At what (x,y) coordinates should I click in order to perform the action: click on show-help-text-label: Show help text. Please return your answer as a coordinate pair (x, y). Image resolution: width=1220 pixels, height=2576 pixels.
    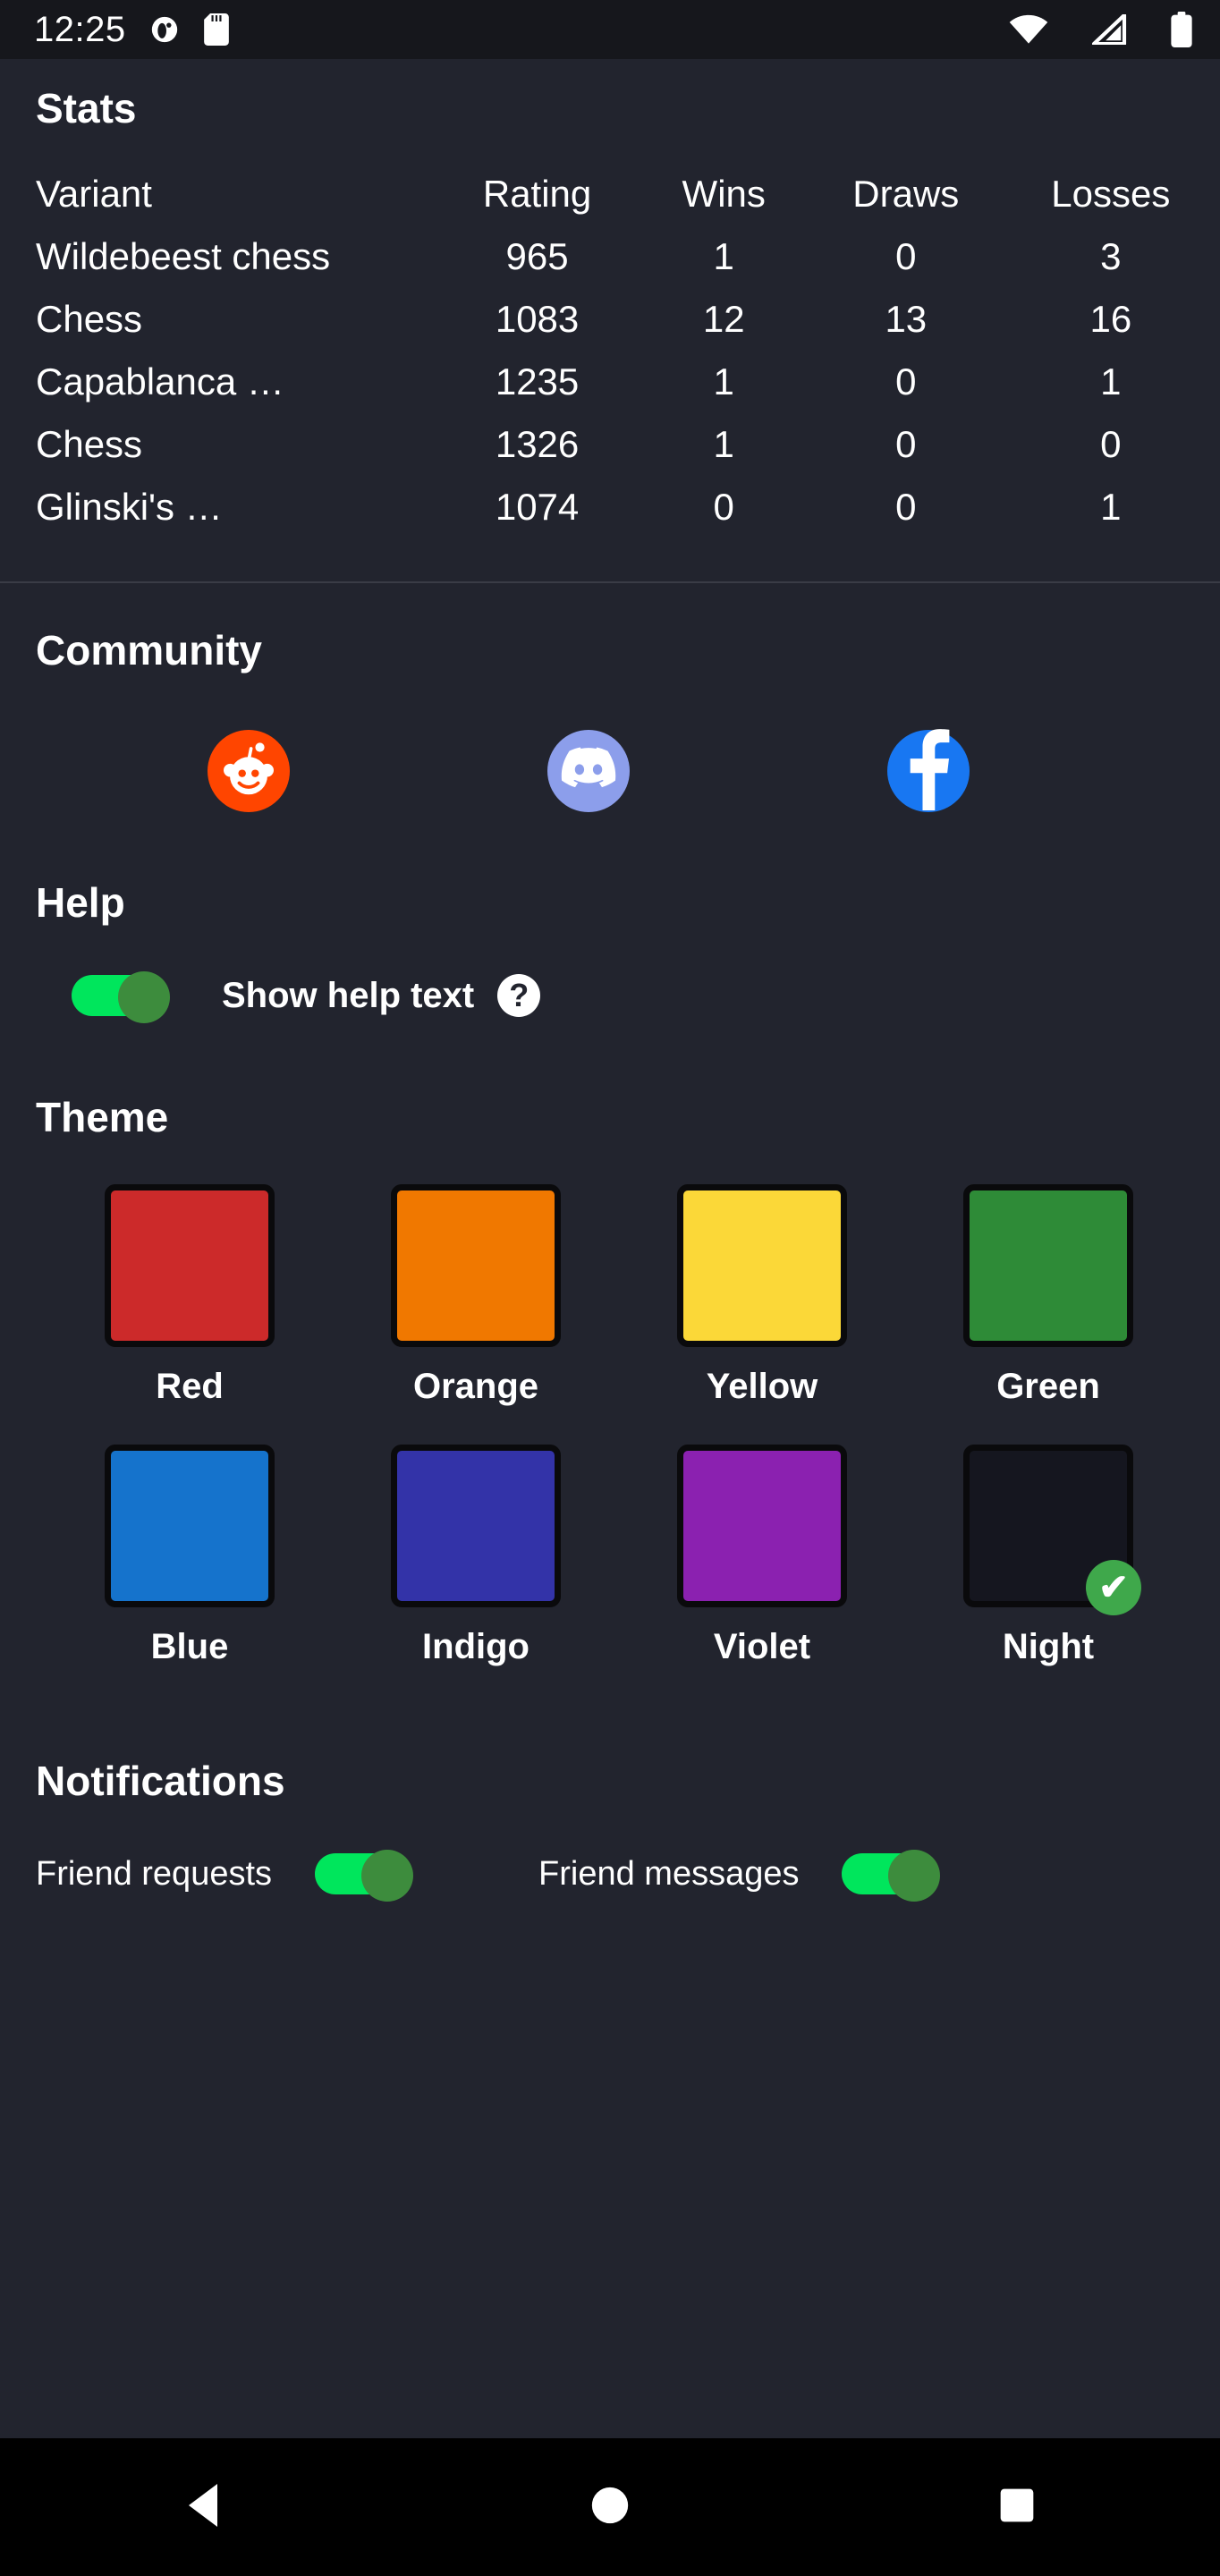
    Looking at the image, I should click on (348, 995).